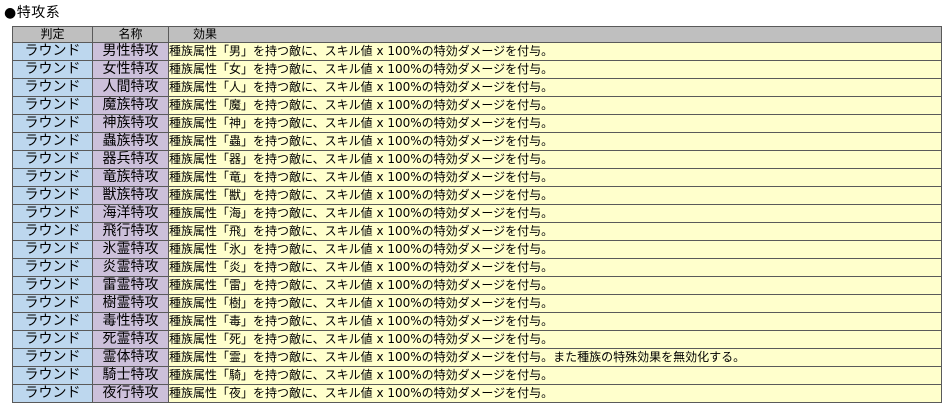 The height and width of the screenshot is (419, 942). Describe the element at coordinates (130, 231) in the screenshot. I see `name-cell: 飛行特攻` at that location.